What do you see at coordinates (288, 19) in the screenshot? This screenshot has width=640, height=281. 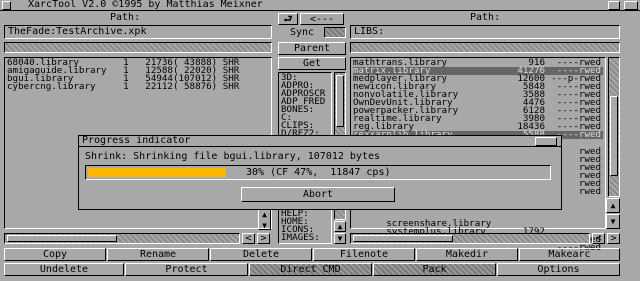 I see `swap-icon: ⮐` at bounding box center [288, 19].